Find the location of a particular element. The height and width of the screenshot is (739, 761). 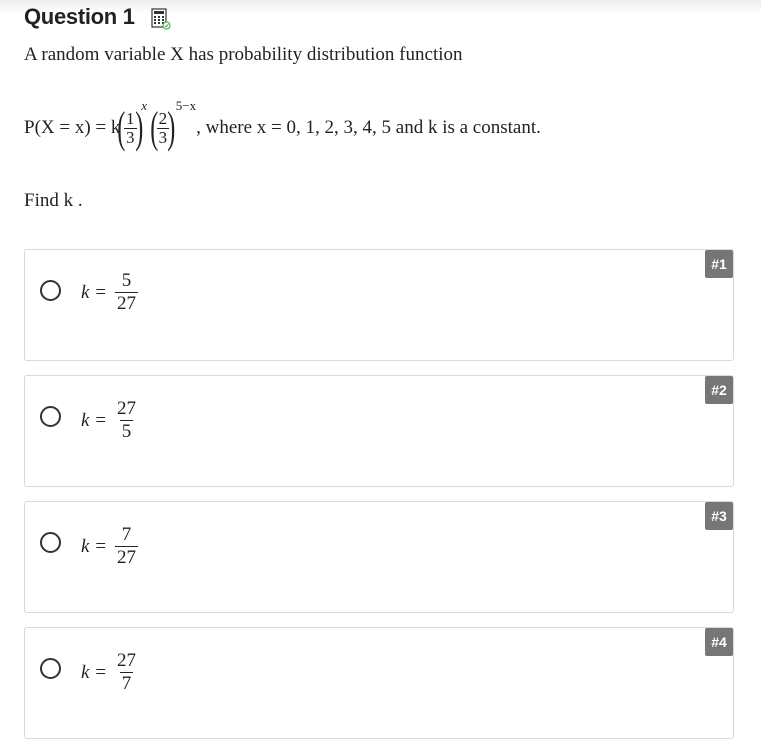

option-answer: k = 27 7 is located at coordinates (110, 672).